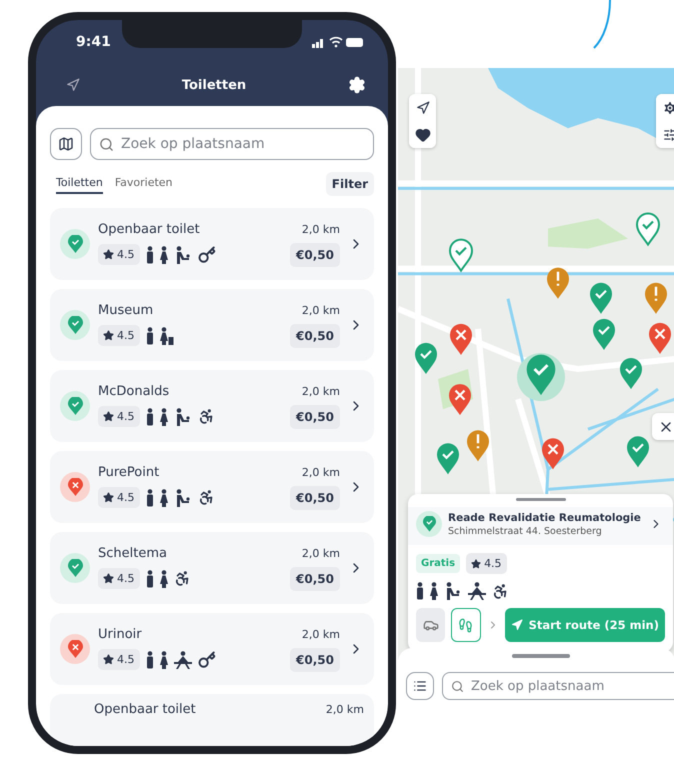 The image size is (674, 762). I want to click on toilet-name: Museum, so click(126, 310).